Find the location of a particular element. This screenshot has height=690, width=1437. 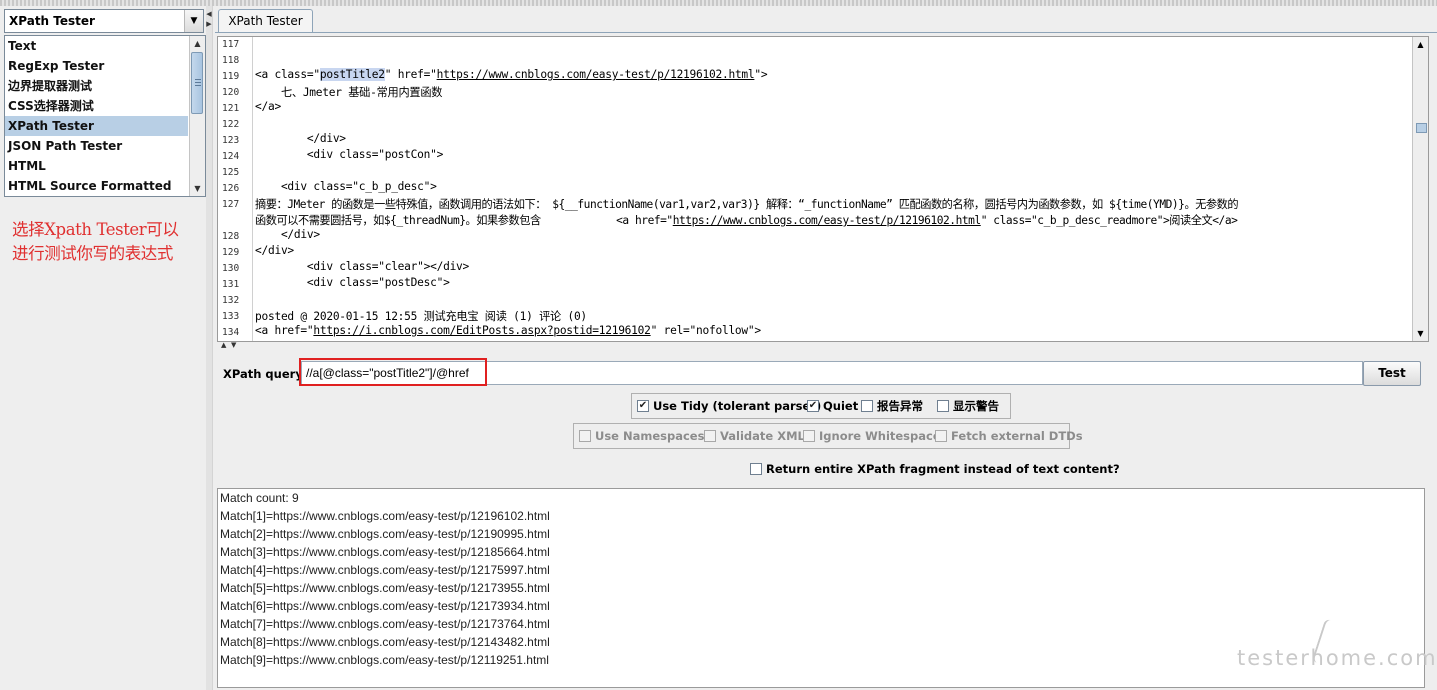

list-item: Text is located at coordinates (96, 46).